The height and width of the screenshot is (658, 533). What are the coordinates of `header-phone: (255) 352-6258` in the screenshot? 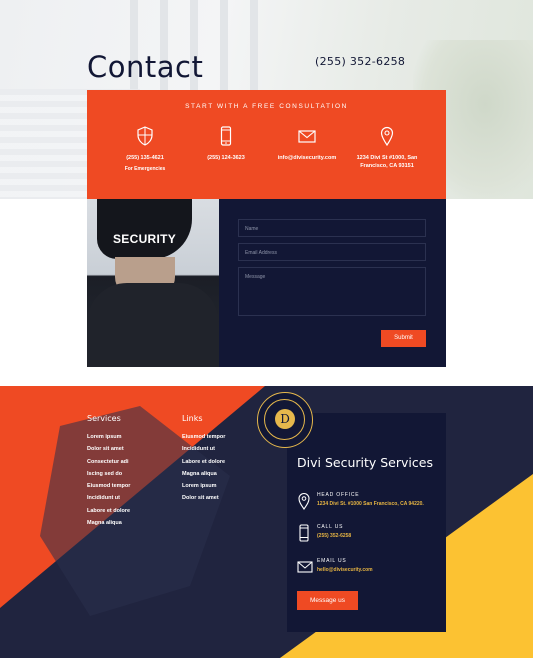 It's located at (360, 61).